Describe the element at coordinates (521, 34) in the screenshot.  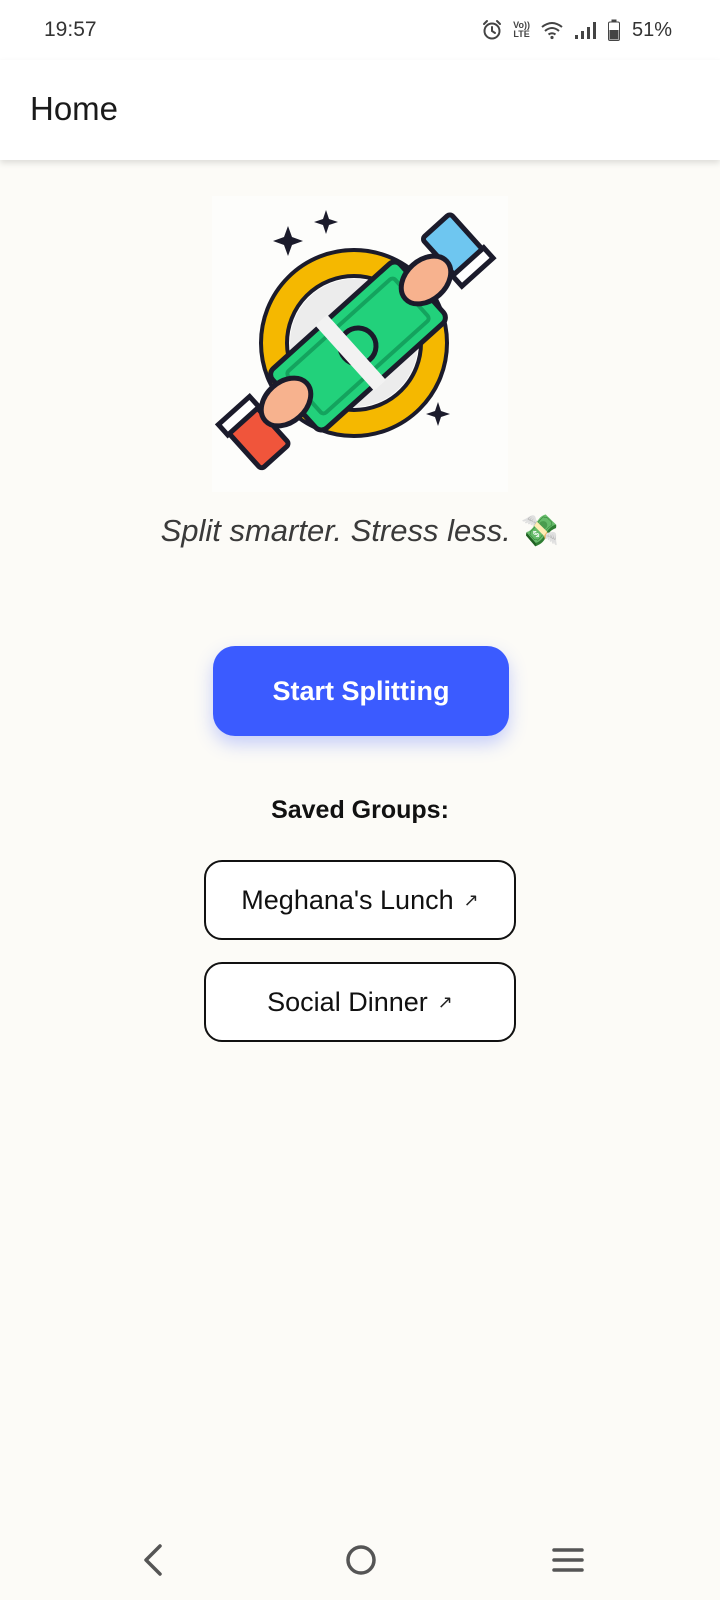
I see `volte-badge-bottom: LTE` at that location.